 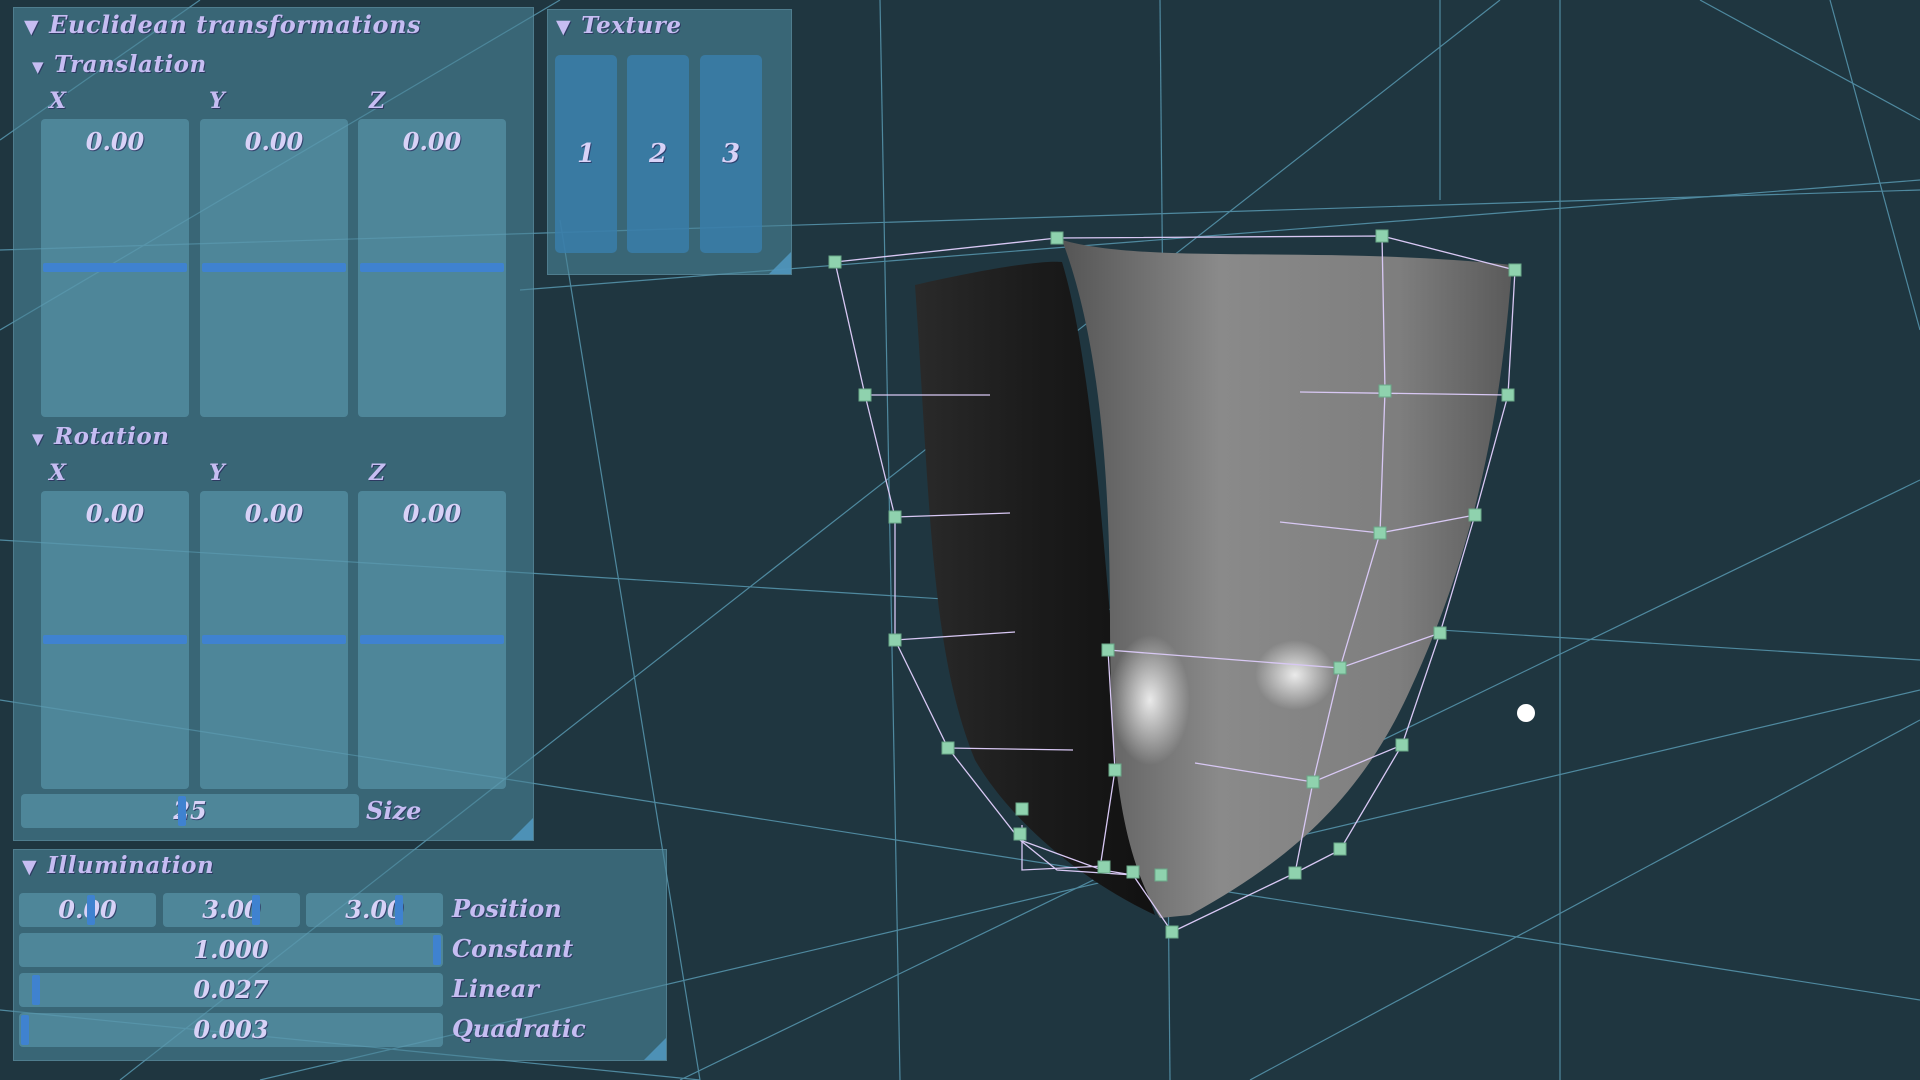 I want to click on translation-z-label: Z, so click(x=377, y=101).